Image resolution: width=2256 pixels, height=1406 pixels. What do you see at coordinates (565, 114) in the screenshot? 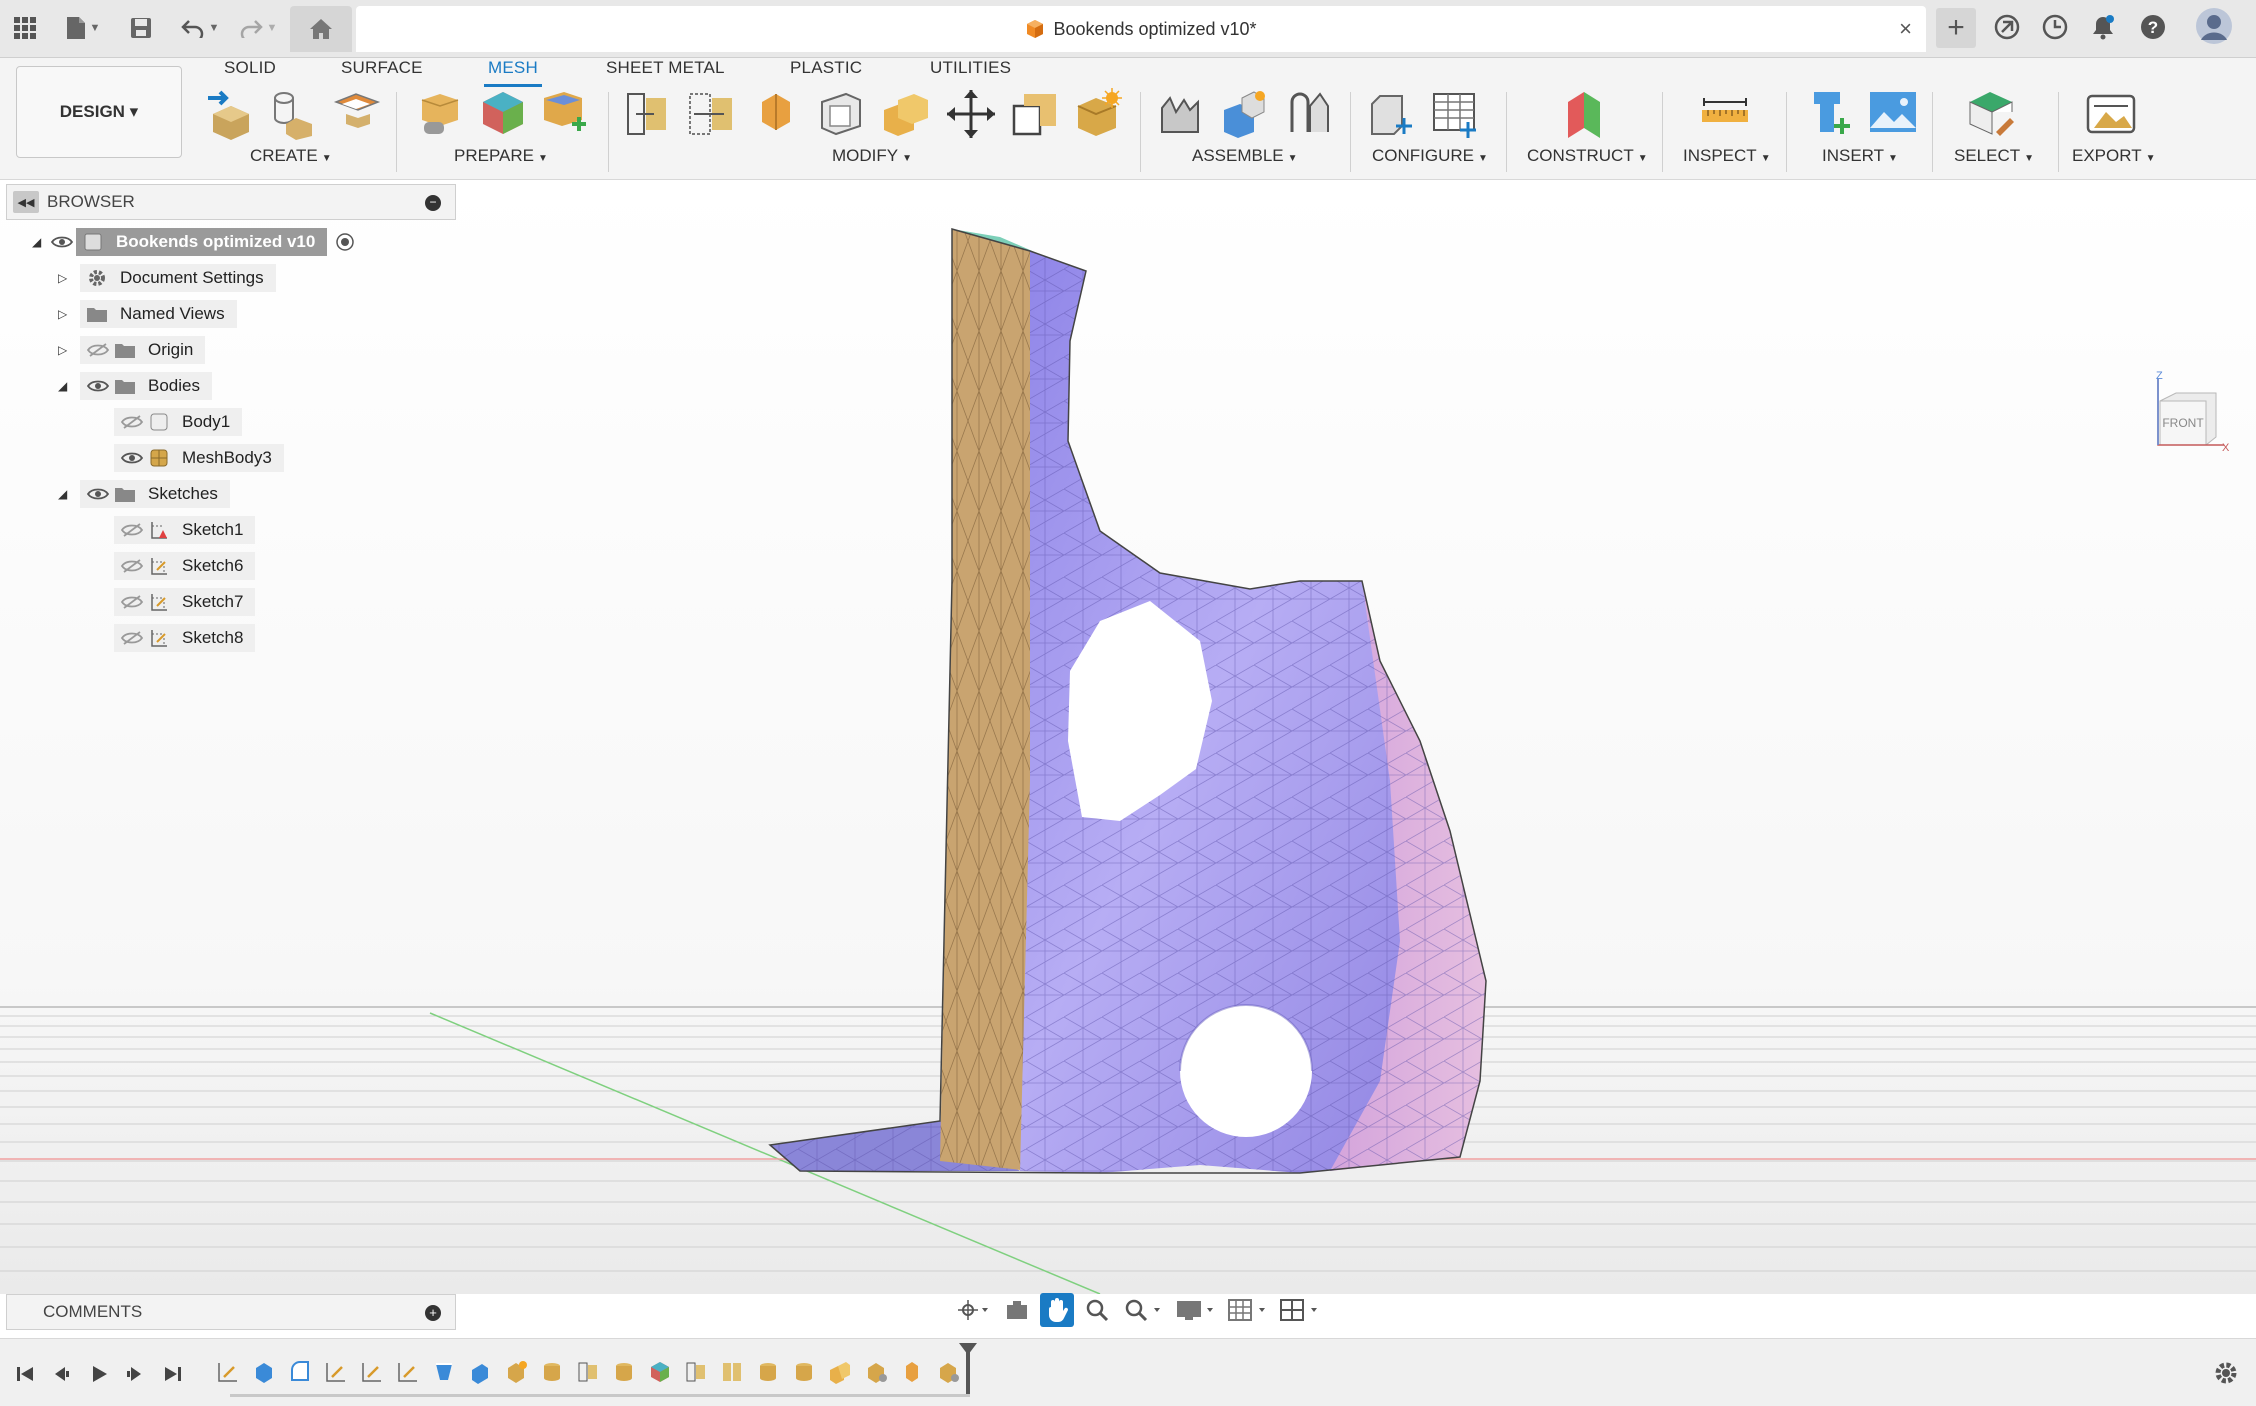
I see `generate-face-groups-icon` at bounding box center [565, 114].